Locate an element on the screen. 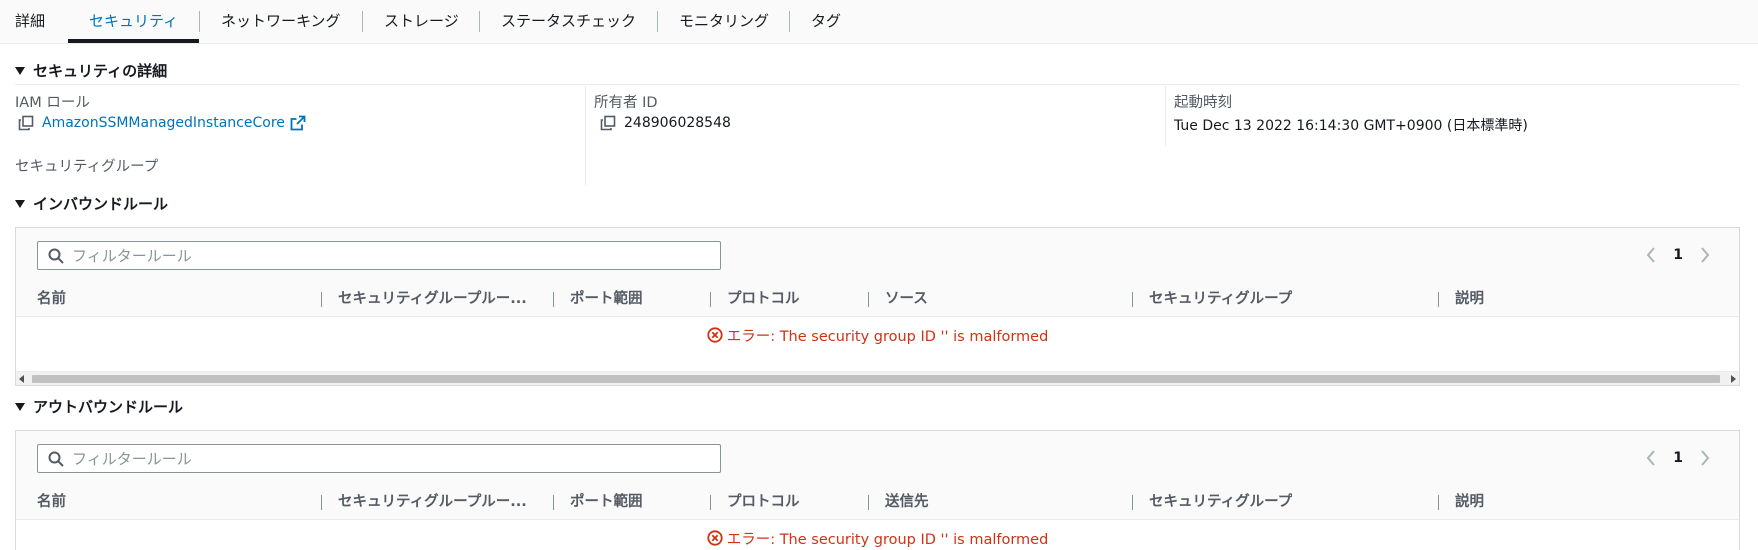 This screenshot has height=550, width=1758. scroll-right-arrow is located at coordinates (1733, 379).